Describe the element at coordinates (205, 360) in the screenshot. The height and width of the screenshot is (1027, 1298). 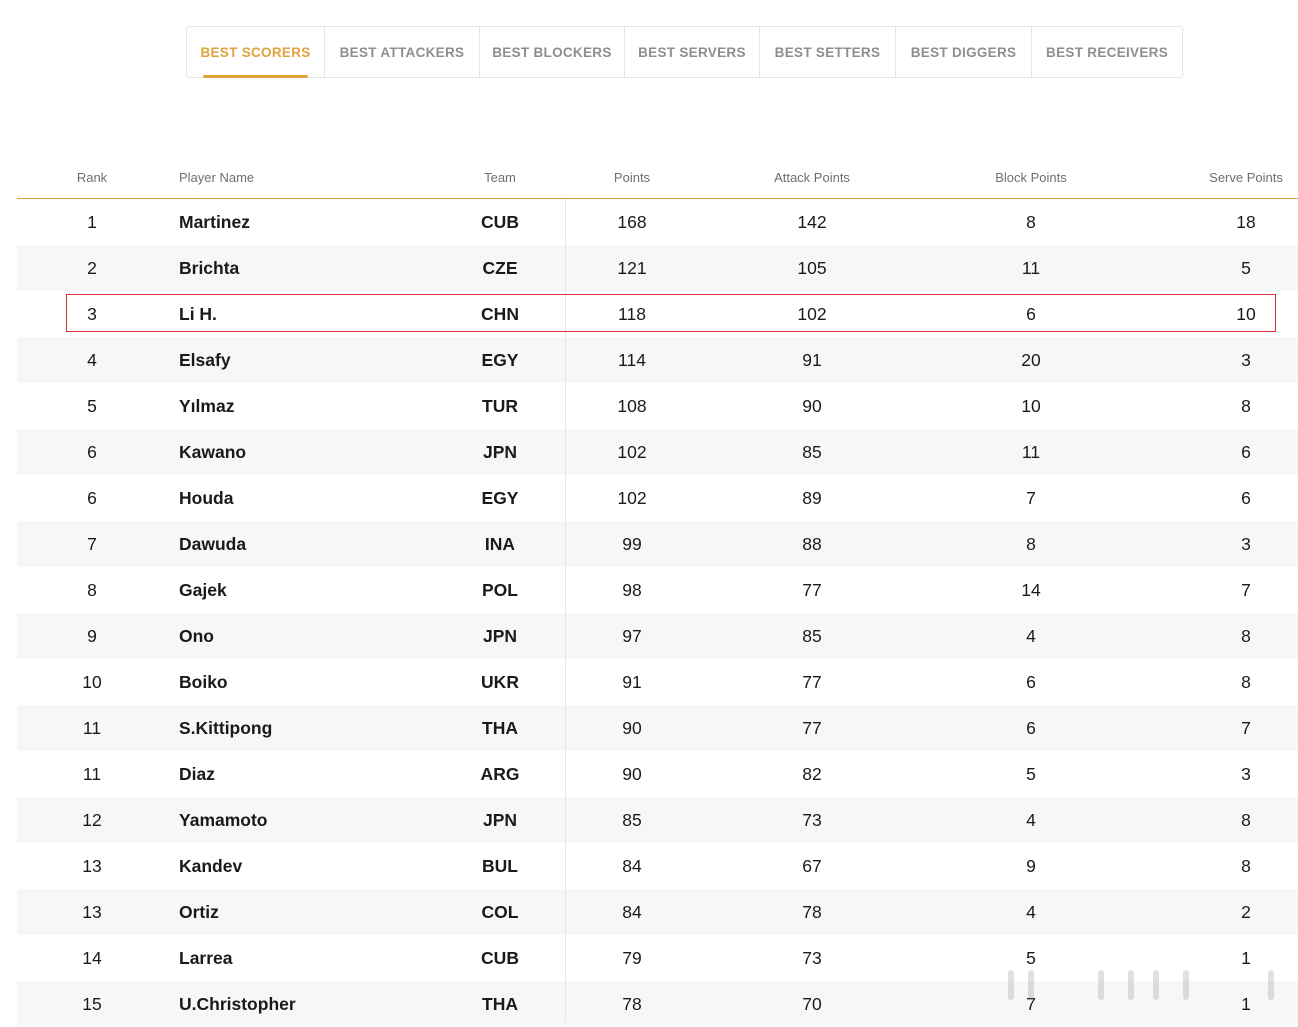
I see `player-name-cell: Elsafy` at that location.